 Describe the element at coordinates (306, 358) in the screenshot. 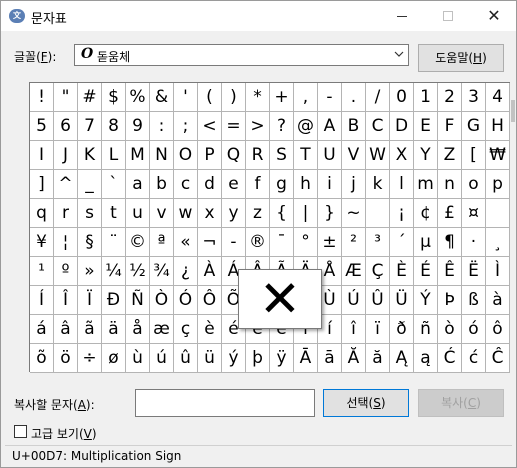

I see `char-cell: Ā` at that location.